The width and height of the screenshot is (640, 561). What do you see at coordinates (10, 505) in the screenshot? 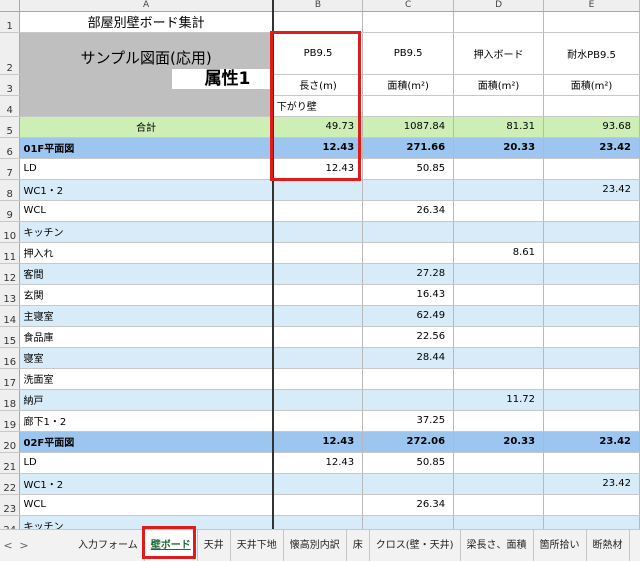
I see `row-number: 23` at bounding box center [10, 505].